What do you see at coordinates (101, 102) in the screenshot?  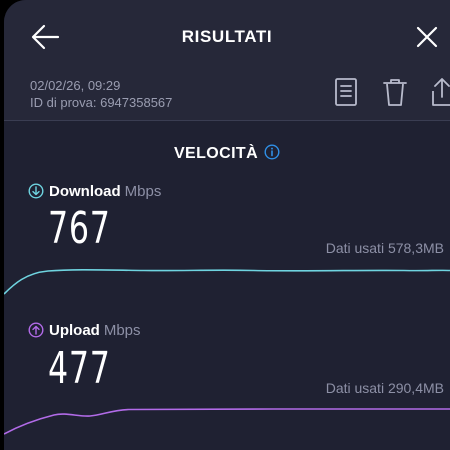 I see `test-id: ID di prova: 6947358567` at bounding box center [101, 102].